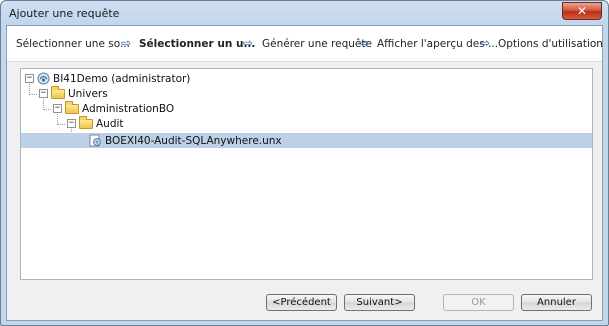 Image resolution: width=609 pixels, height=326 pixels. I want to click on tree-node-audit: − Audit, so click(95, 123).